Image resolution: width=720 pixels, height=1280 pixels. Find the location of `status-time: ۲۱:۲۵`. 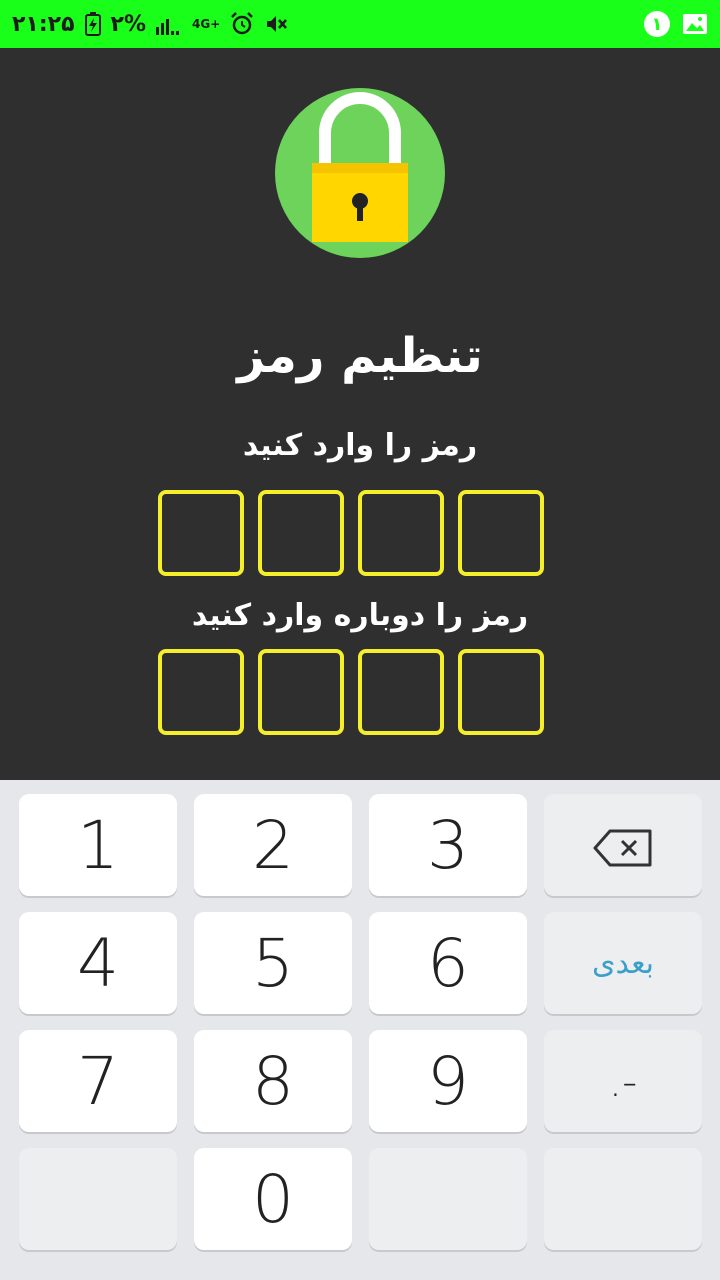

status-time: ۲۱:۲۵ is located at coordinates (43, 24).